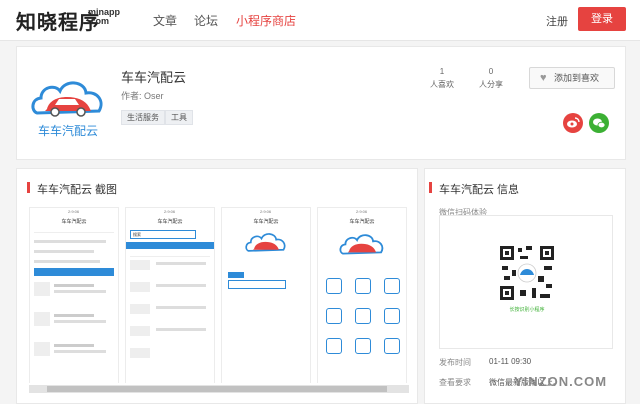  I want to click on app-title: 车车汽配云, so click(154, 77).